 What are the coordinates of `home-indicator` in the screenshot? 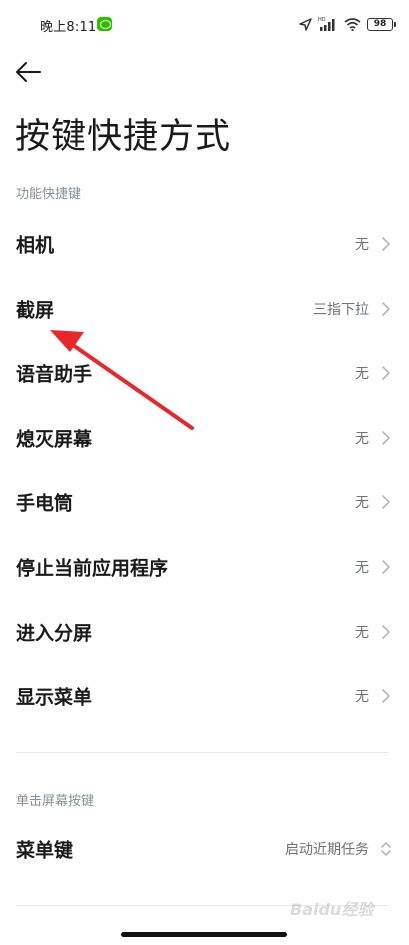 It's located at (204, 934).